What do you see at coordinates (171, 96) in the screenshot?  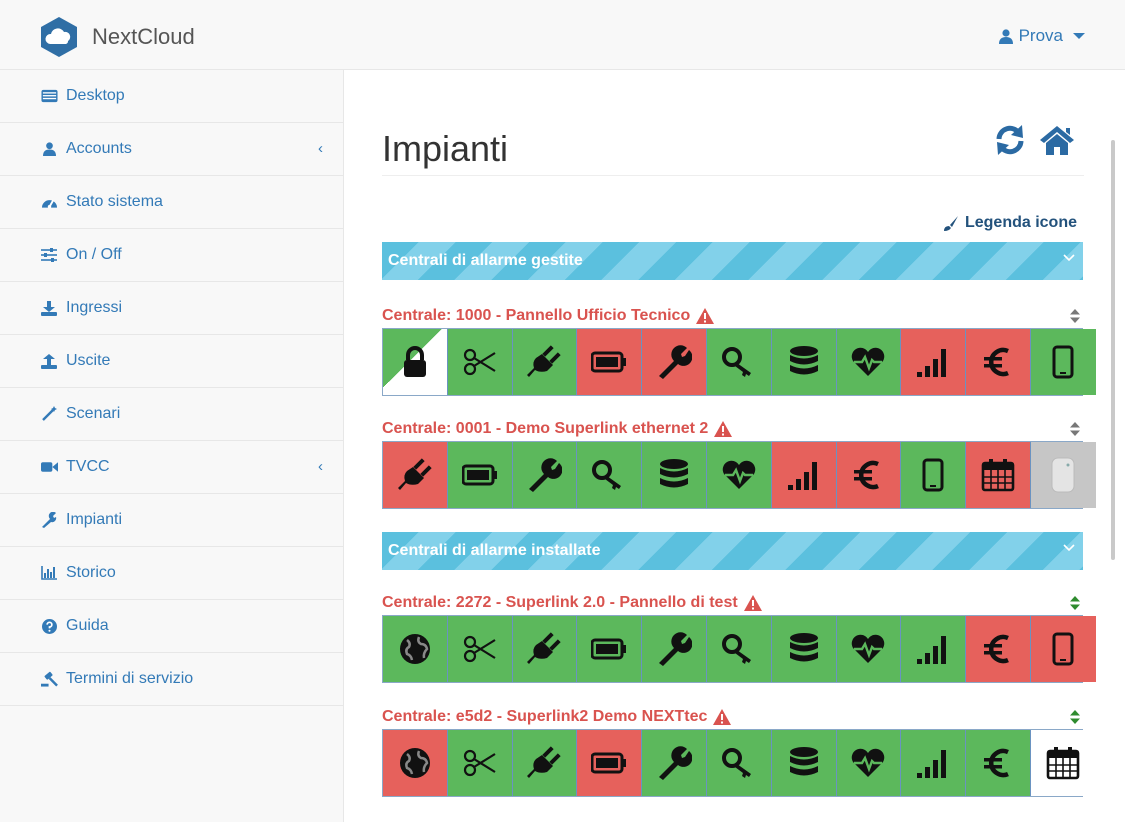 I see `sidebar-item-desktop: Desktop` at bounding box center [171, 96].